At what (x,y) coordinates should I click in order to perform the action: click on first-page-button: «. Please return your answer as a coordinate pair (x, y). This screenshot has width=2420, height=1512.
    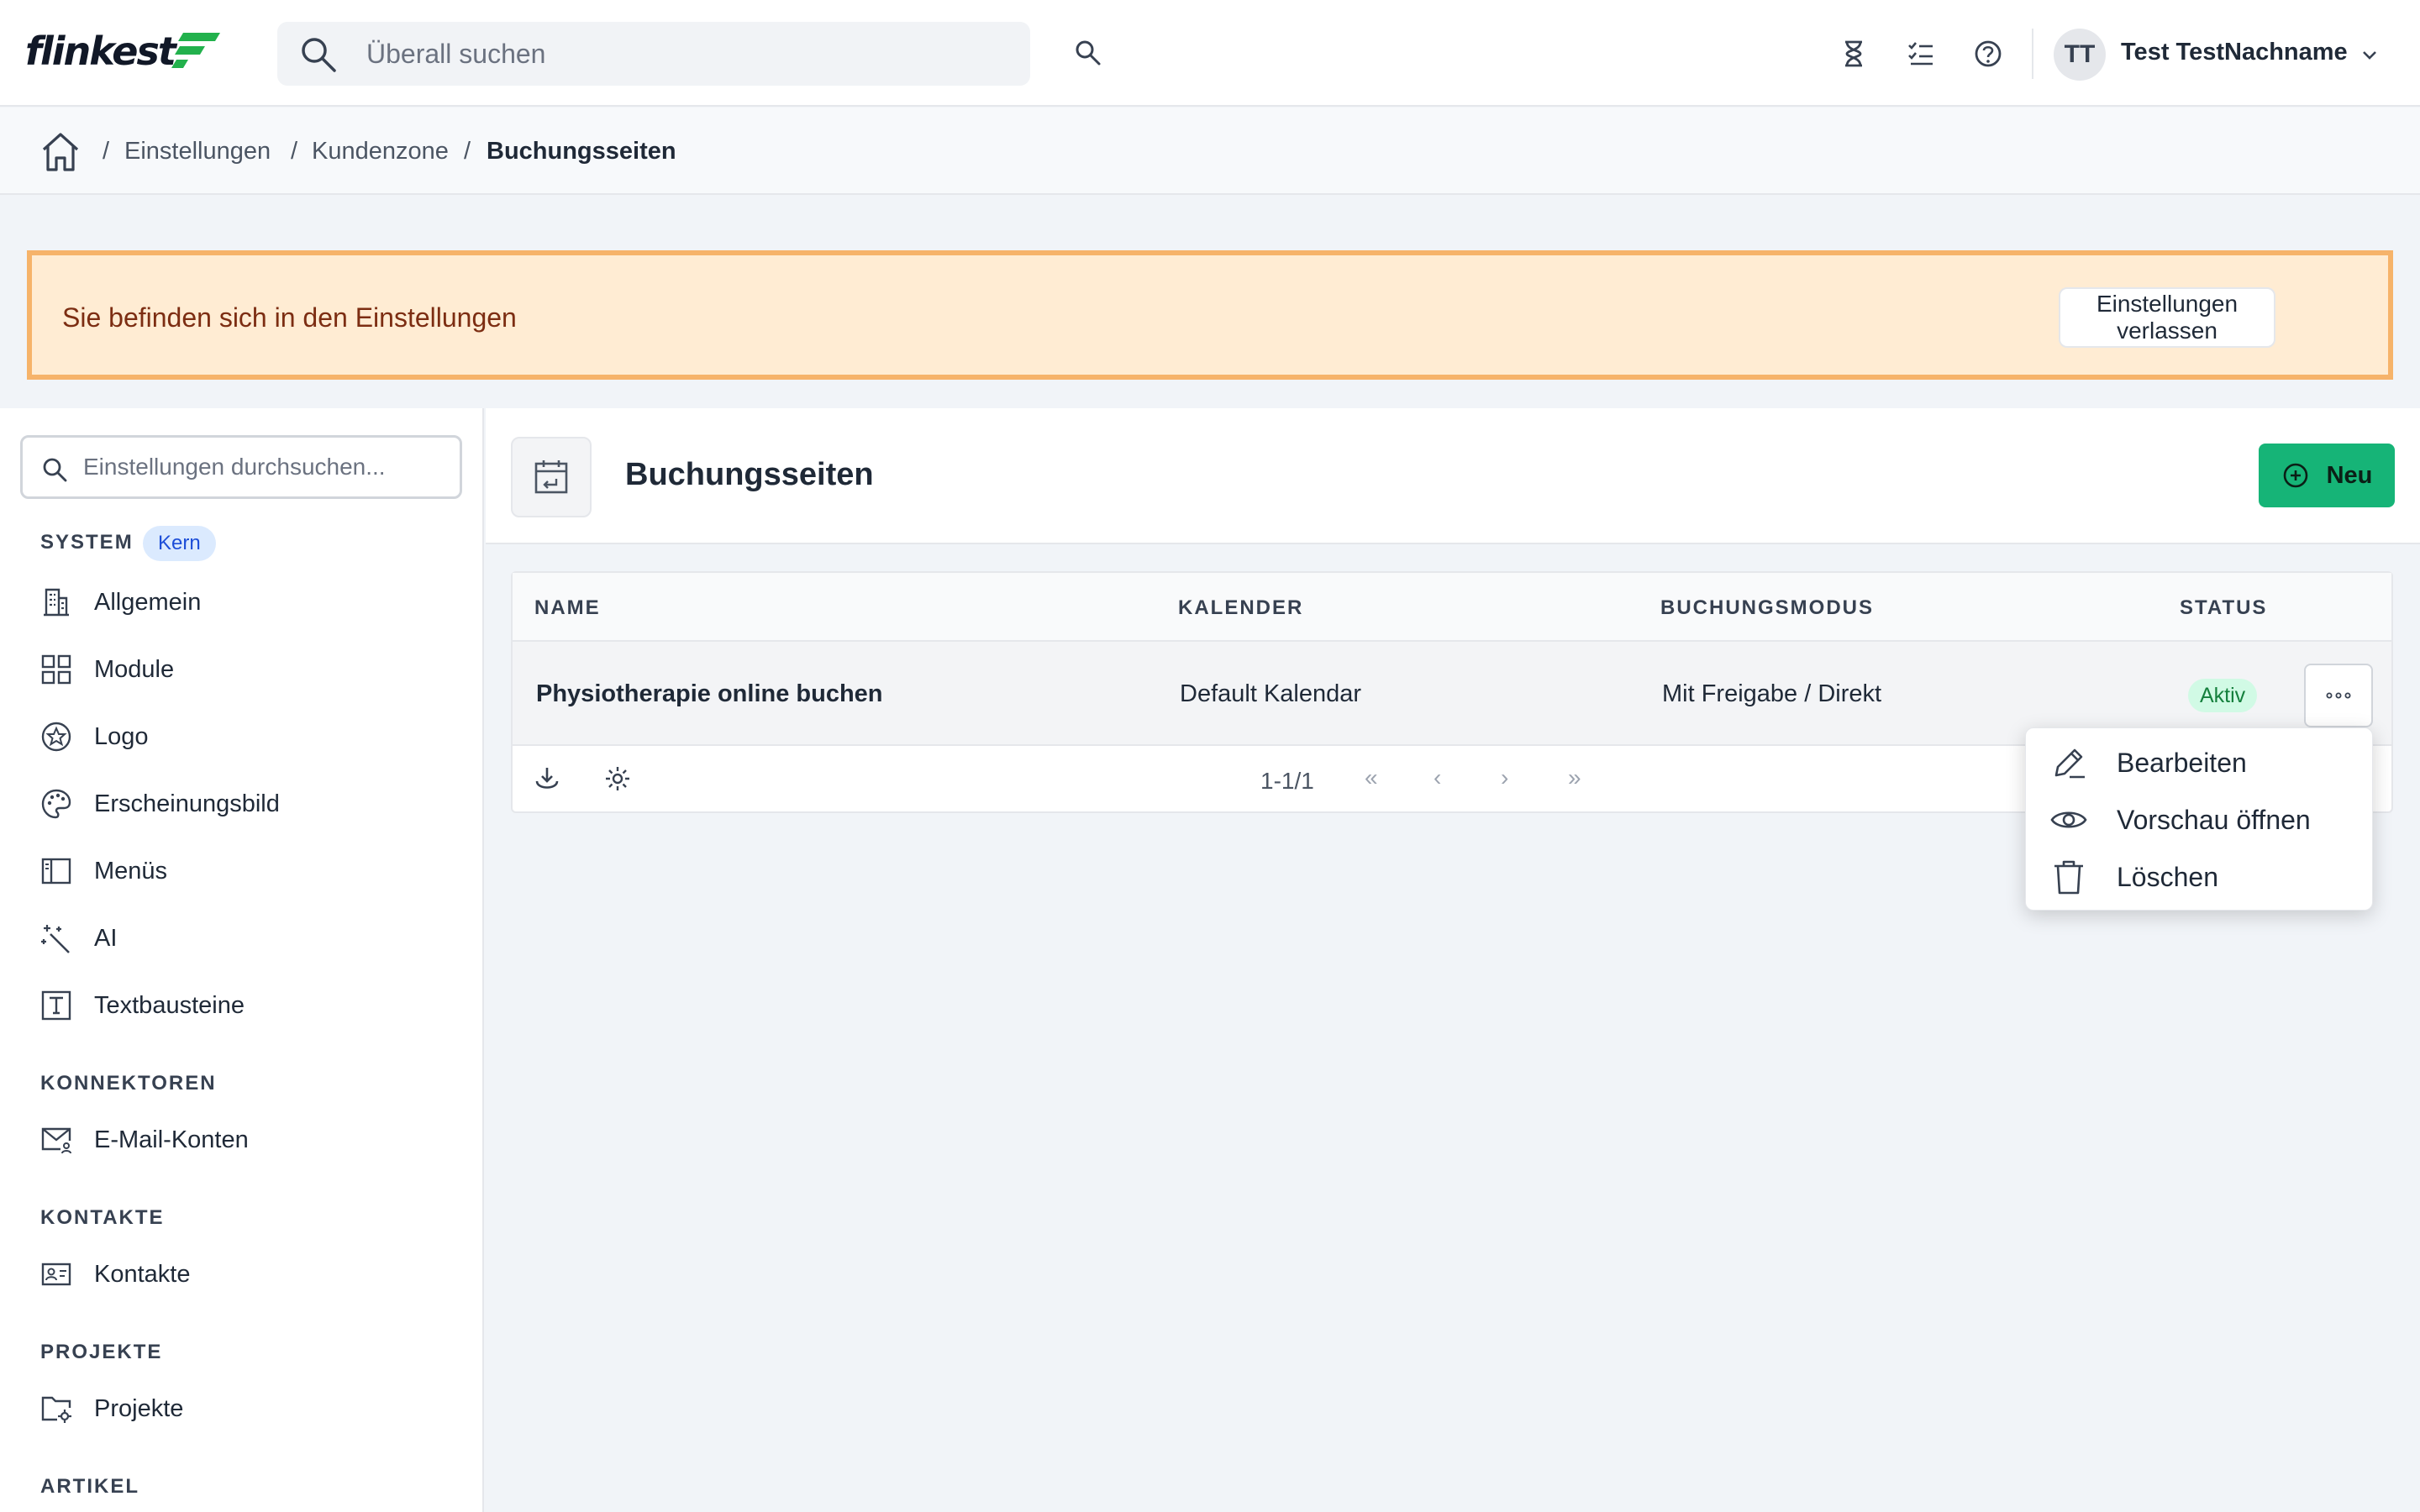
    Looking at the image, I should click on (1372, 777).